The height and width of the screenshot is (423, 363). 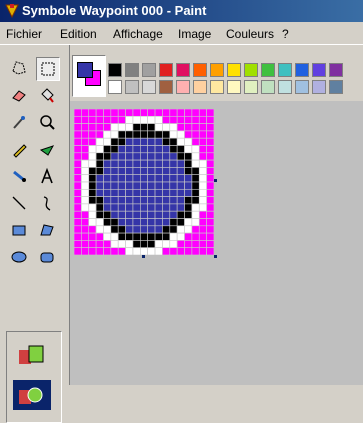 What do you see at coordinates (89, 76) in the screenshot?
I see `current-colors` at bounding box center [89, 76].